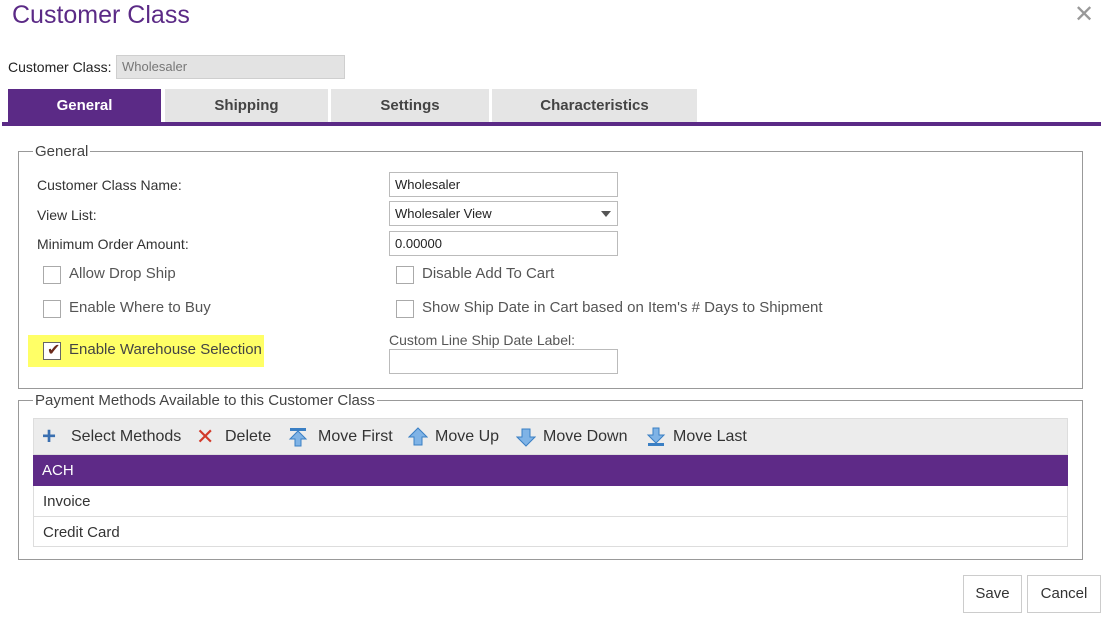 The width and height of the screenshot is (1107, 620). What do you see at coordinates (503, 361) in the screenshot?
I see `custom-ship-date-input` at bounding box center [503, 361].